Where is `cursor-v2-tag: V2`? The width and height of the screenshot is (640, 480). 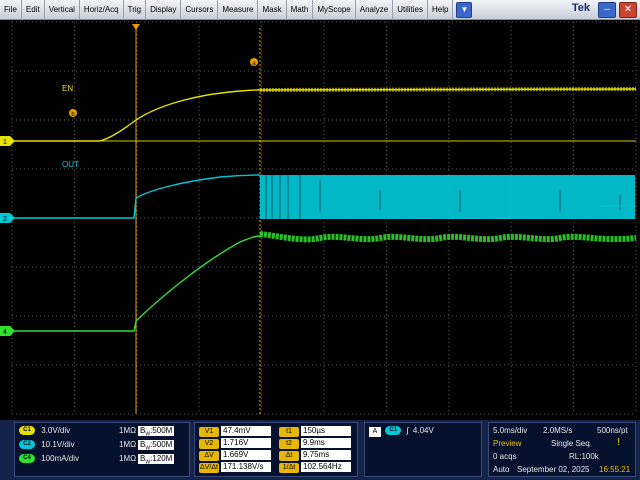
cursor-v2-tag: V2 is located at coordinates (209, 444).